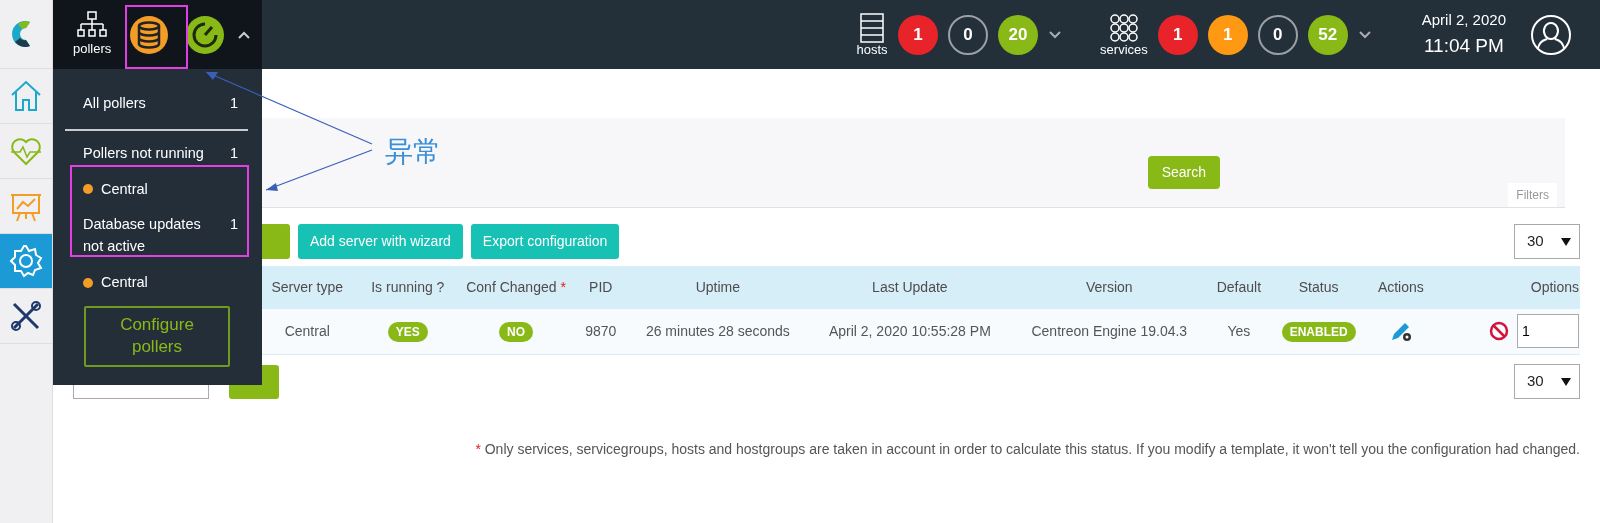  Describe the element at coordinates (1318, 287) in the screenshot. I see `column-header: Status` at that location.